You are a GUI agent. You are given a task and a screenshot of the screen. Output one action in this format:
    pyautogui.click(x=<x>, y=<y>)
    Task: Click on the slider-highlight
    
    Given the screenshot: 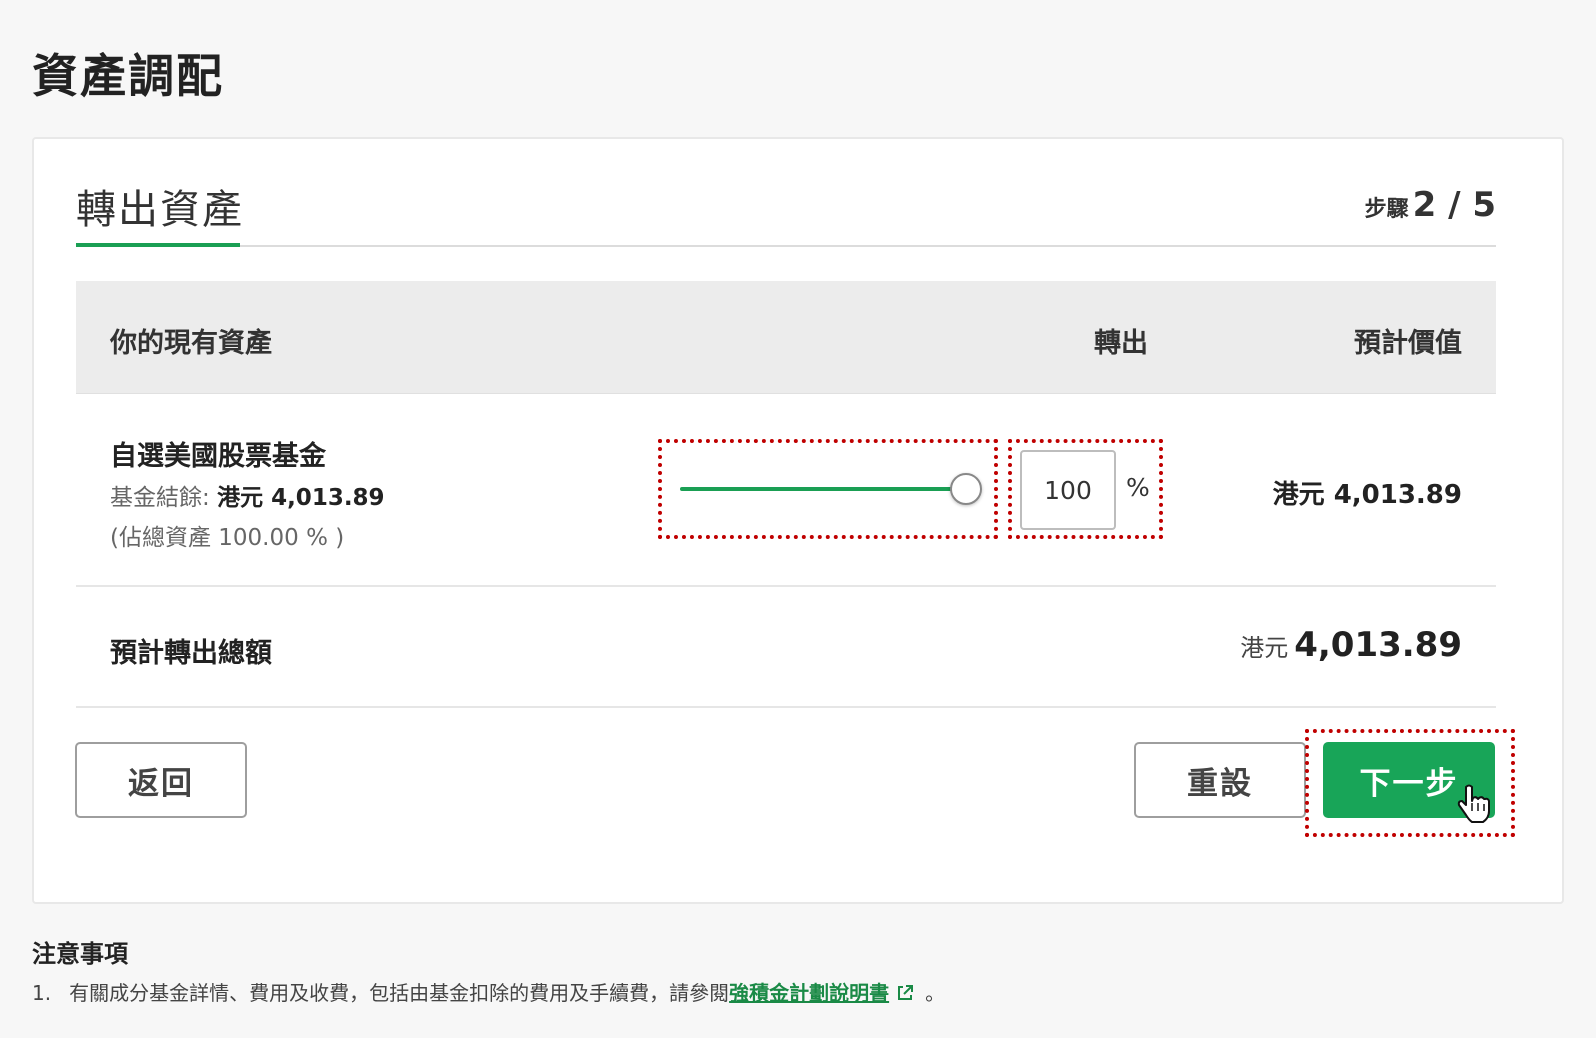 What is the action you would take?
    pyautogui.click(x=828, y=489)
    